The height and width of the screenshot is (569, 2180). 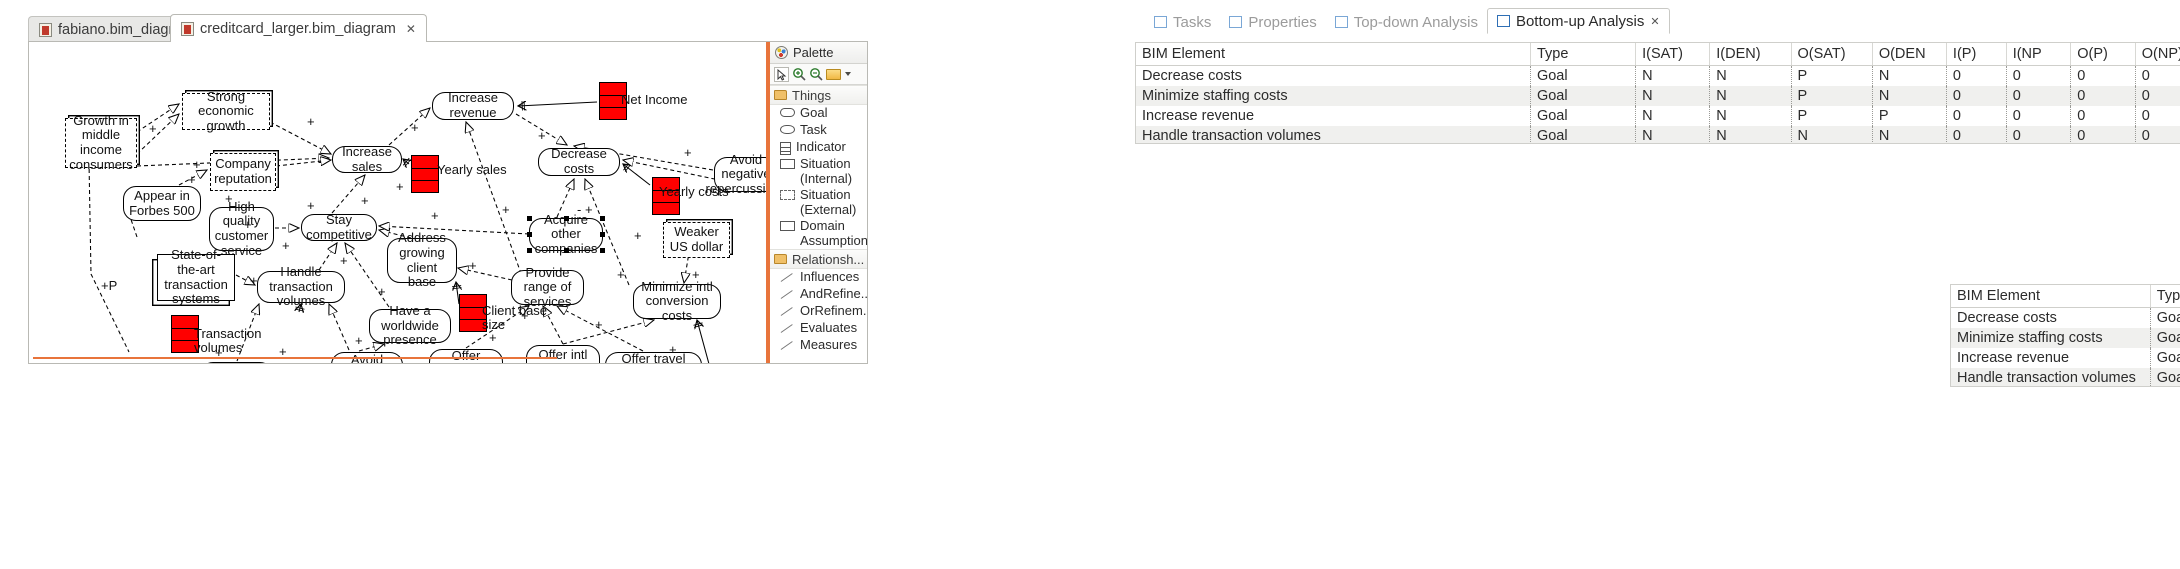 I want to click on tab-top-down-analysis: Top-down Analysis, so click(x=1406, y=22).